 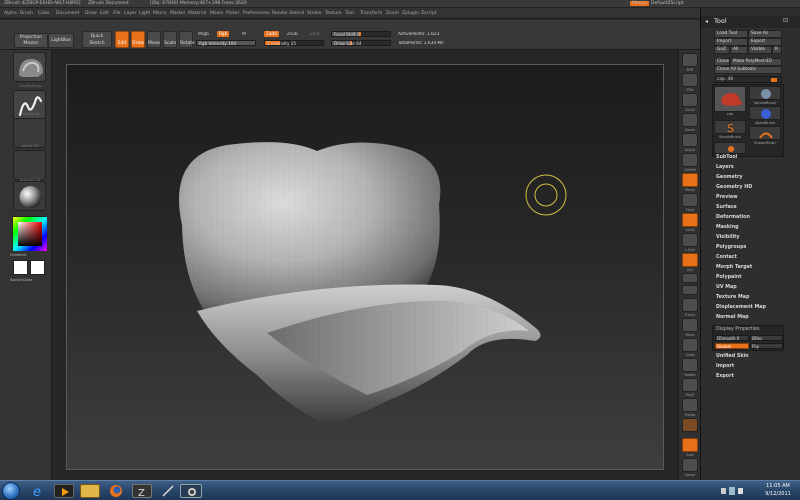 What do you see at coordinates (725, 366) in the screenshot?
I see `import-menu: Import` at bounding box center [725, 366].